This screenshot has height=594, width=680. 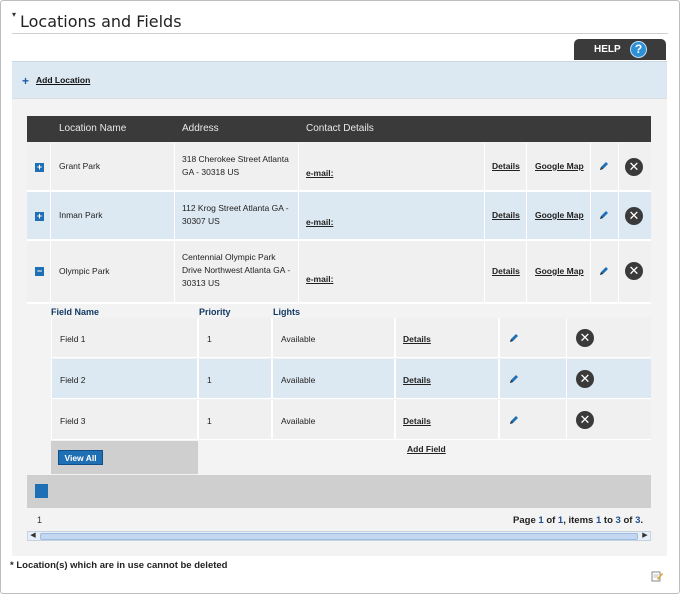 What do you see at coordinates (638, 49) in the screenshot?
I see `question-icon: ?` at bounding box center [638, 49].